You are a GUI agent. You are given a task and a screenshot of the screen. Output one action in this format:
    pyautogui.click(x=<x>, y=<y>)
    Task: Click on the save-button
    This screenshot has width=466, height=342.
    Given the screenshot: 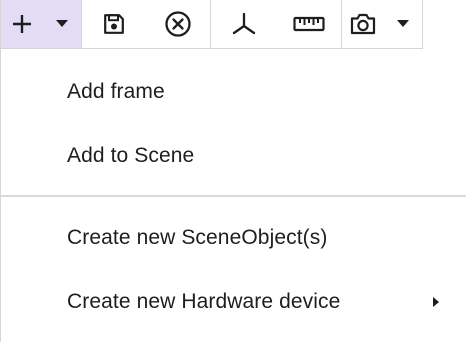 What is the action you would take?
    pyautogui.click(x=114, y=24)
    